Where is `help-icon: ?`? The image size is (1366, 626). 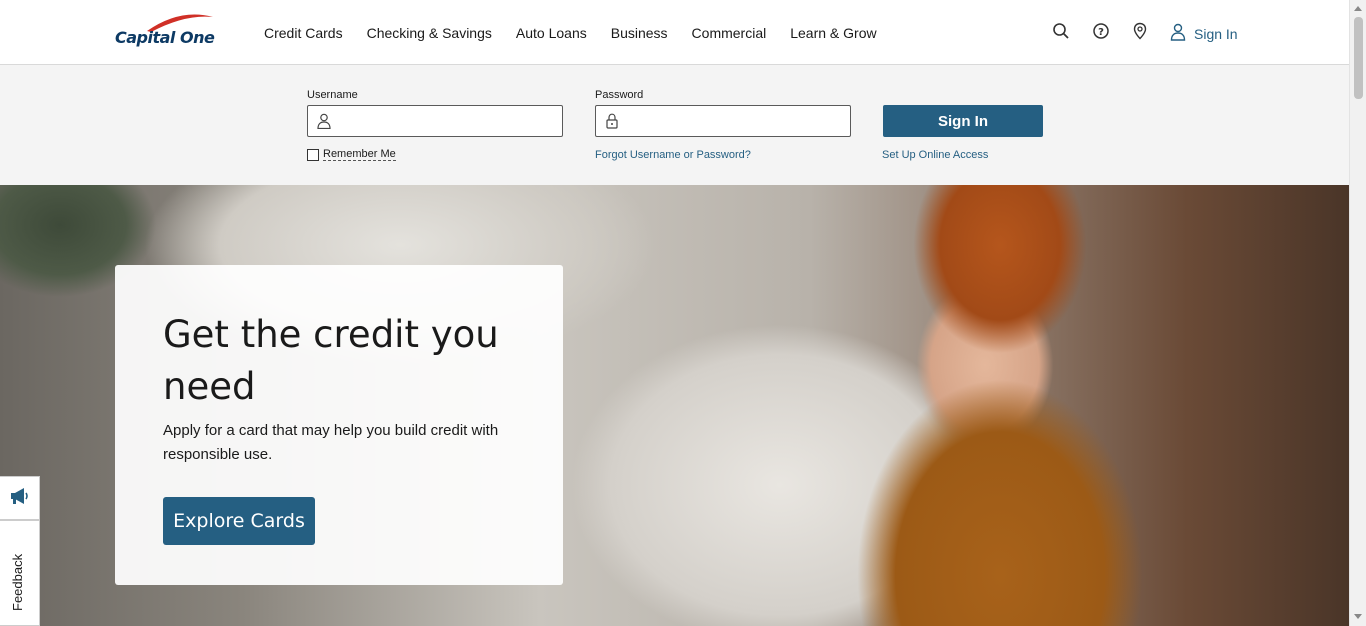 help-icon: ? is located at coordinates (1102, 32).